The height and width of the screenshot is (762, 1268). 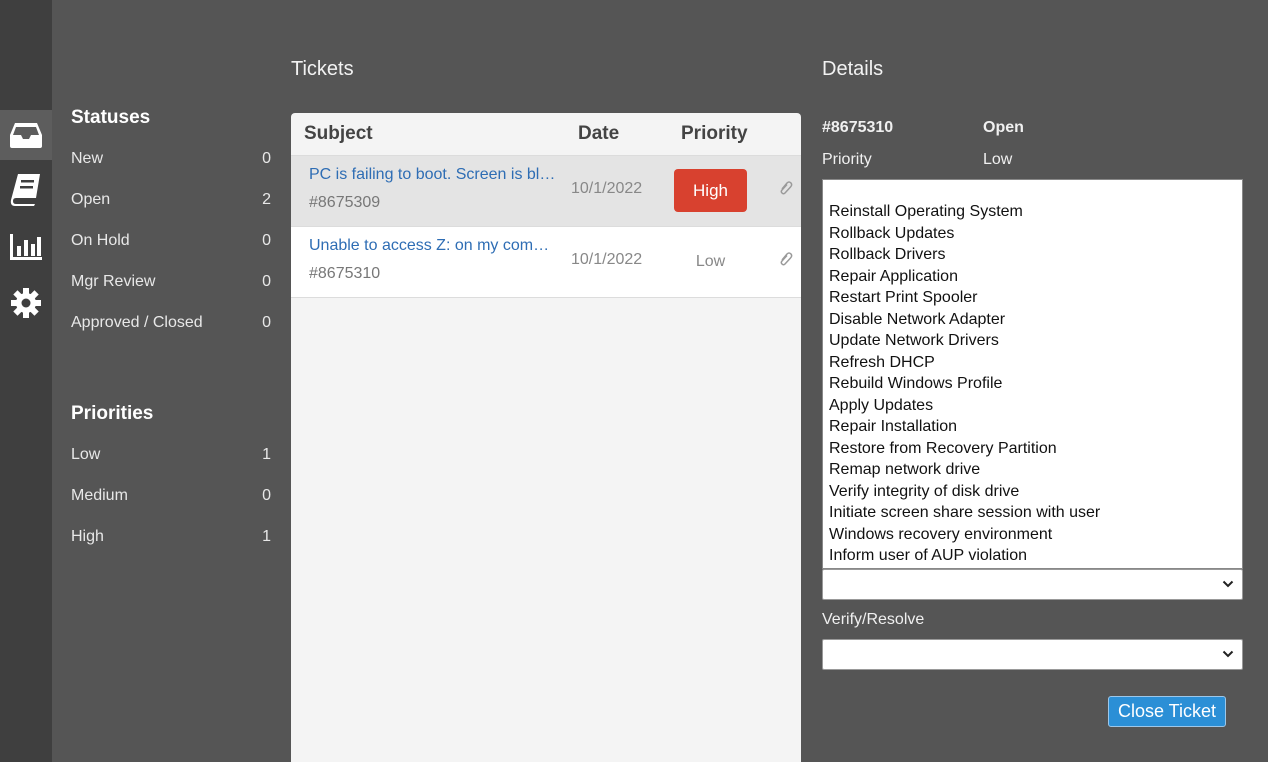 I want to click on book-icon, so click(x=25, y=190).